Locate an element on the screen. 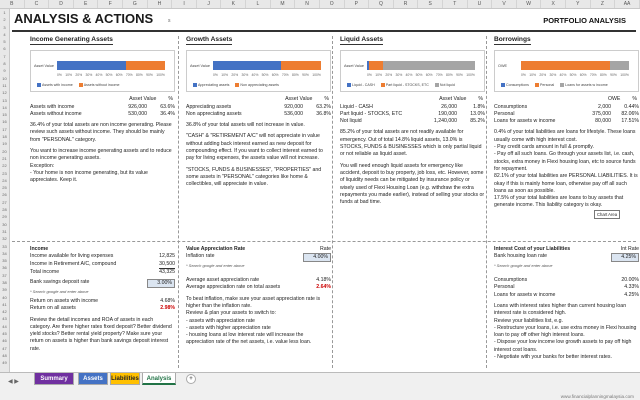 The width and height of the screenshot is (640, 400). row-header: 48 is located at coordinates (4, 355).